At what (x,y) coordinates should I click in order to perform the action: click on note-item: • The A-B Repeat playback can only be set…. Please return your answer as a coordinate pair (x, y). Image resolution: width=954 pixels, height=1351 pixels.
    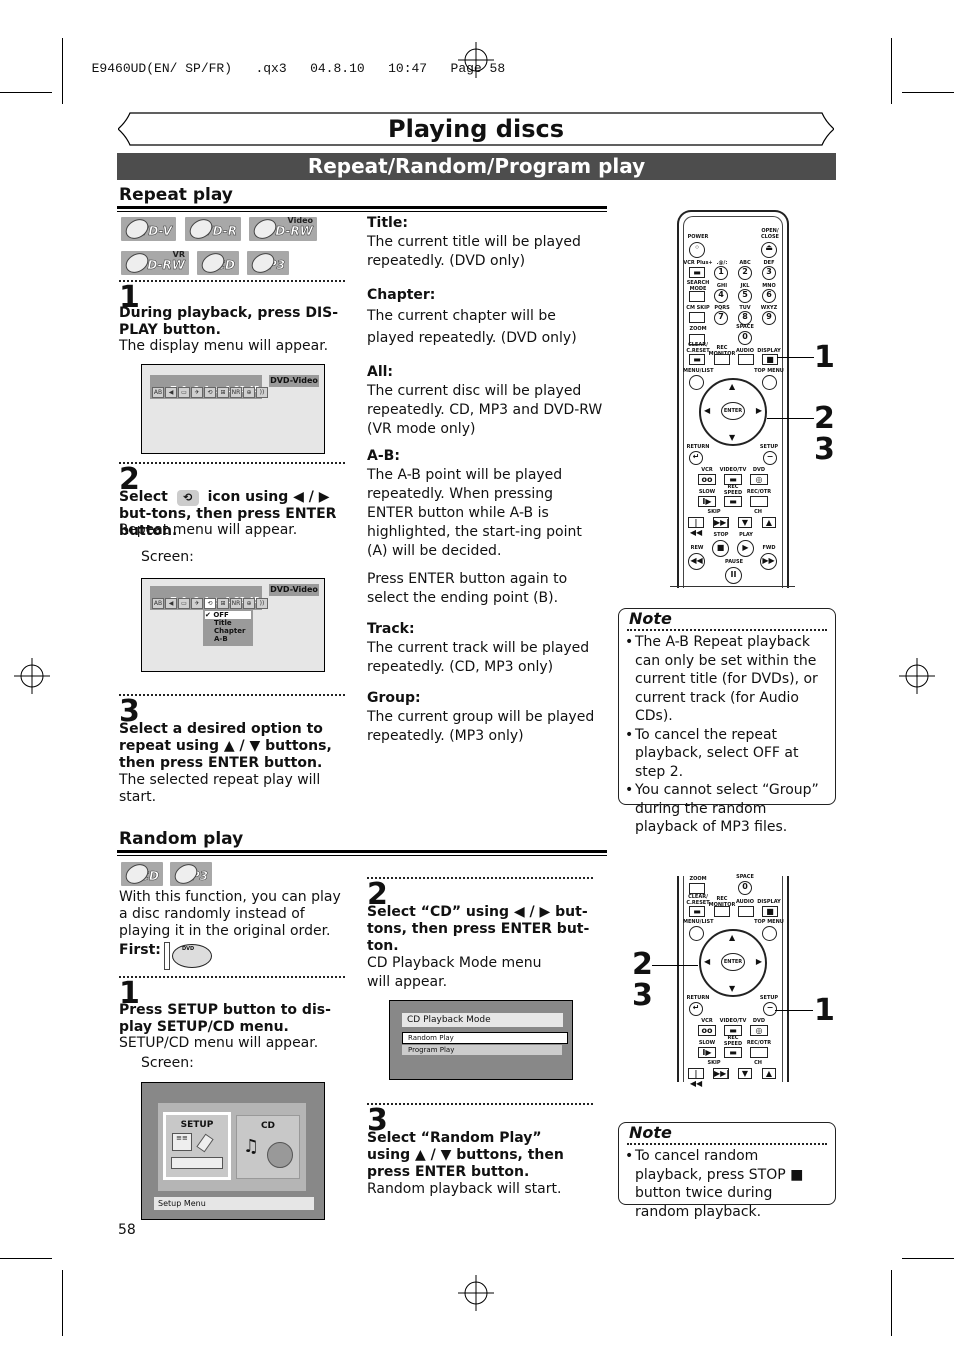
    Looking at the image, I should click on (729, 679).